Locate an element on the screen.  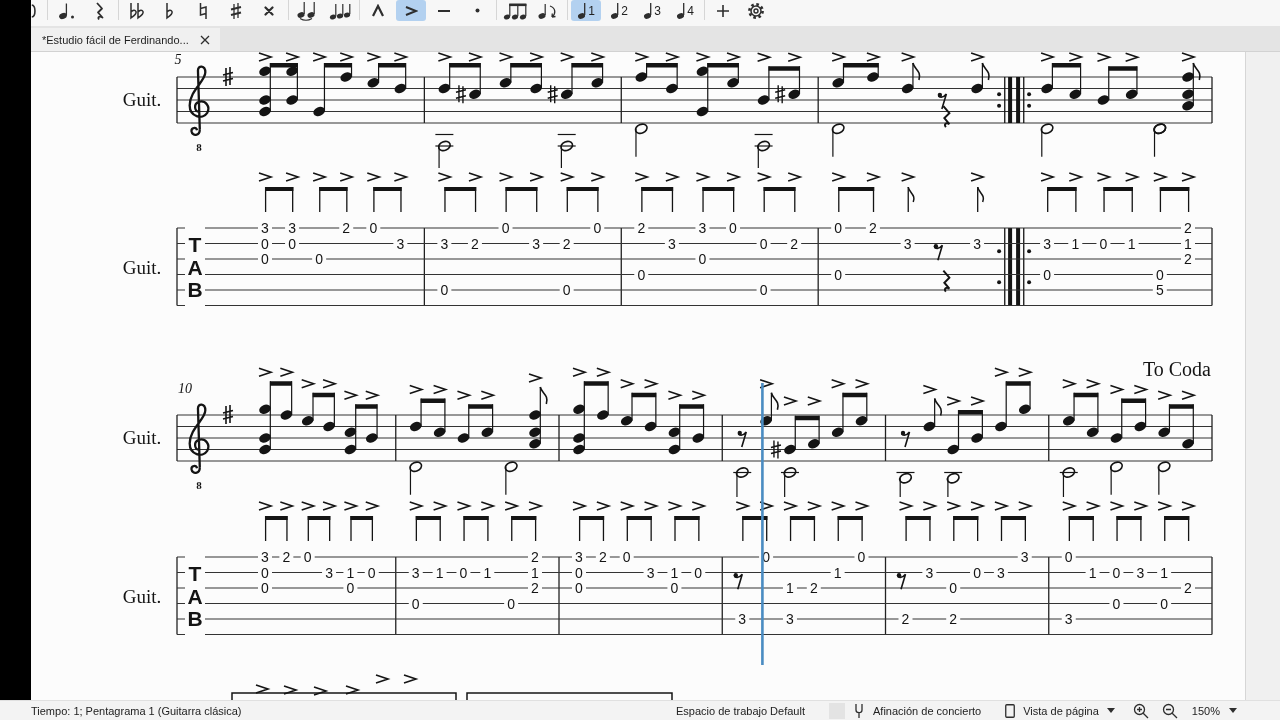
tuning-fork-icon is located at coordinates (859, 710).